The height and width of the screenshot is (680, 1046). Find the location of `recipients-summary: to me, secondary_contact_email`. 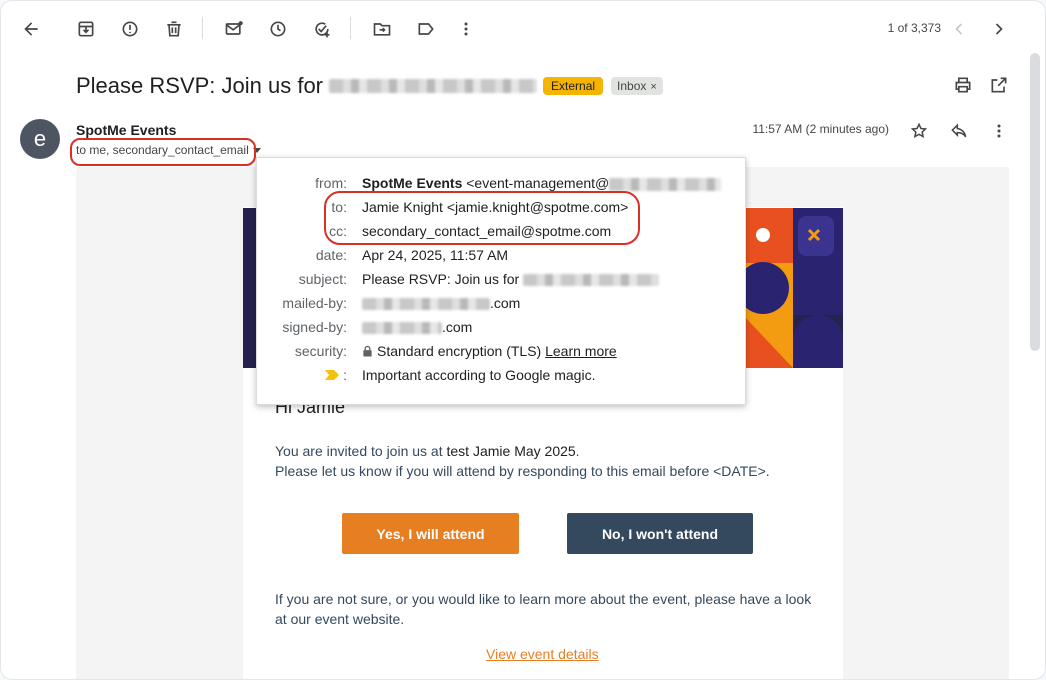

recipients-summary: to me, secondary_contact_email is located at coordinates (168, 150).